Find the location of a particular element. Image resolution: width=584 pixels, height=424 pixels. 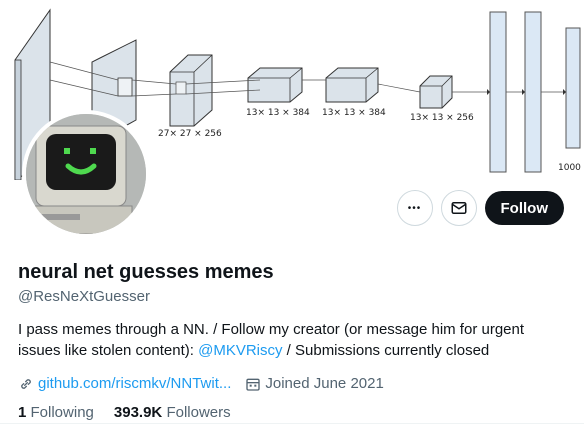

profile-stats: 1 Following 393.9K Followers is located at coordinates (293, 412).